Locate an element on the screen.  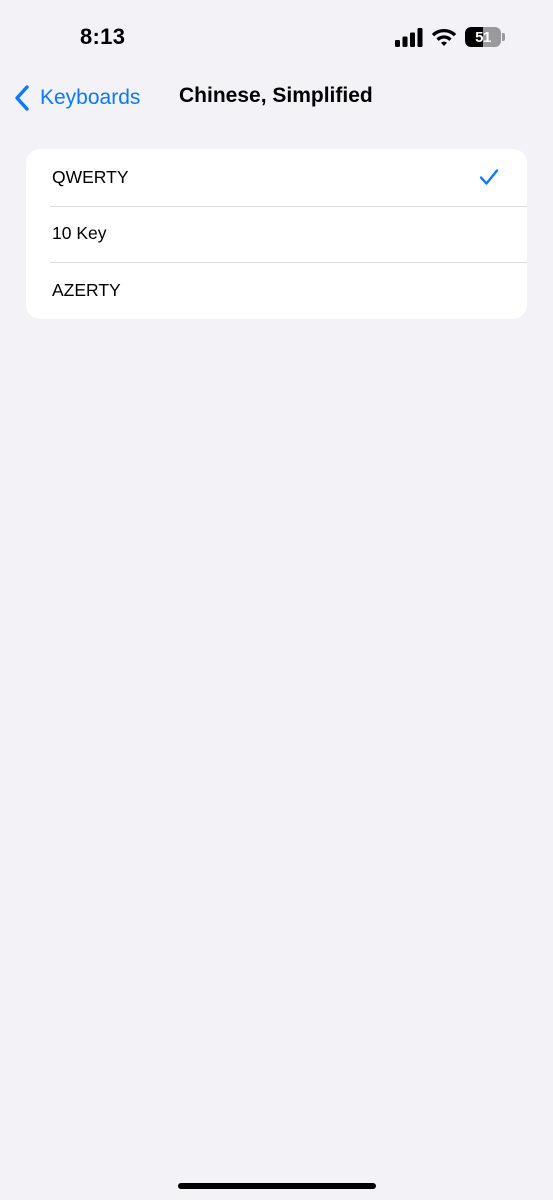
checkmark-icon is located at coordinates (489, 177).